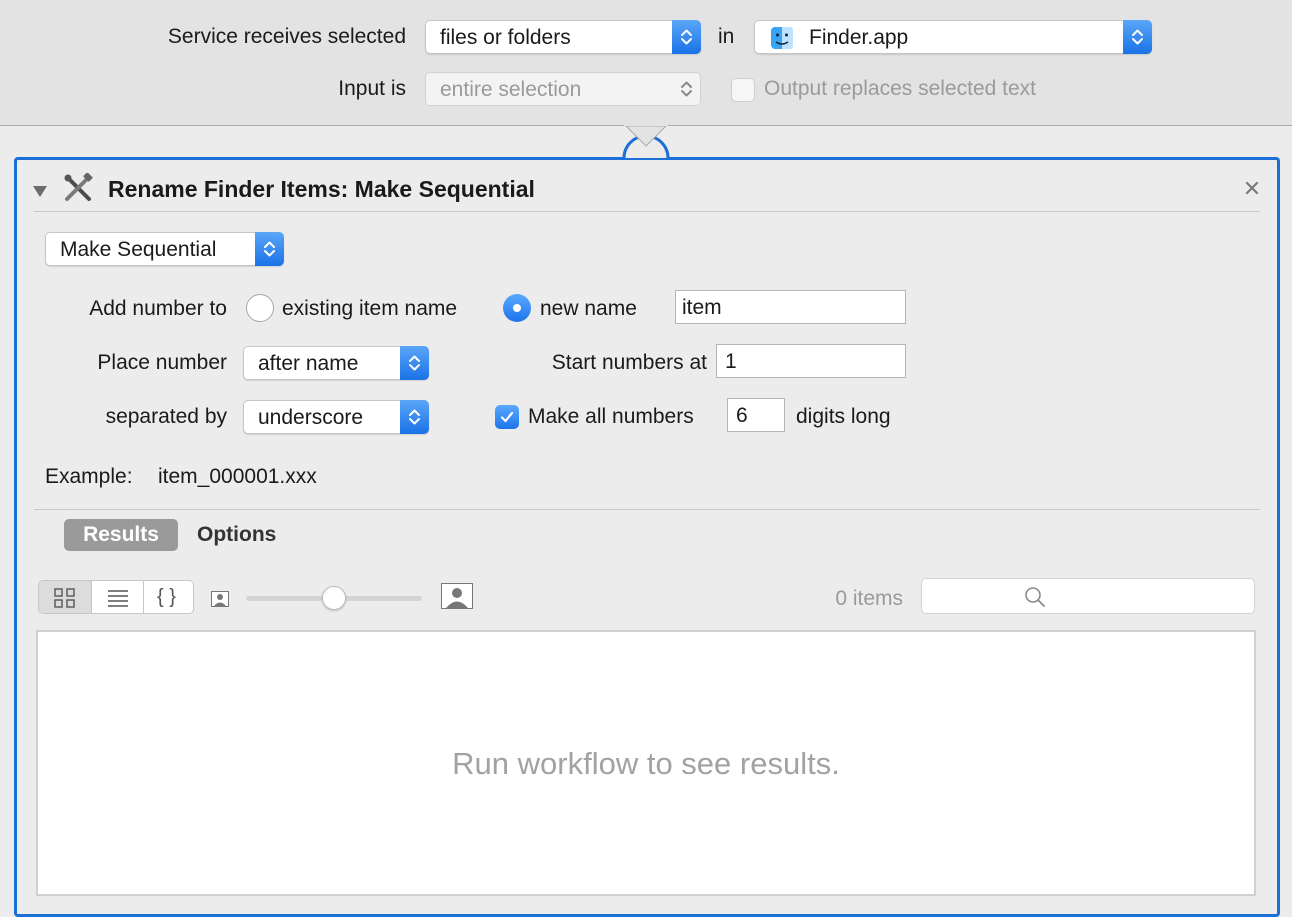  I want to click on tab-results-label: Results, so click(121, 534).